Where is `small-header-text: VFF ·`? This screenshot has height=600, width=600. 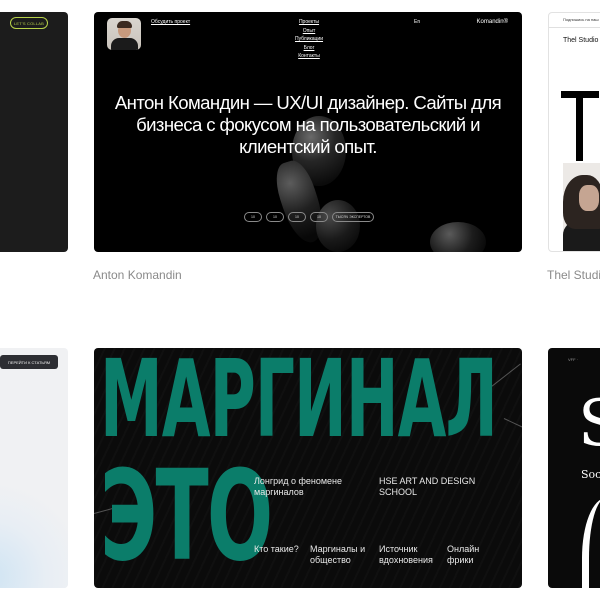
small-header-text: VFF · is located at coordinates (573, 359).